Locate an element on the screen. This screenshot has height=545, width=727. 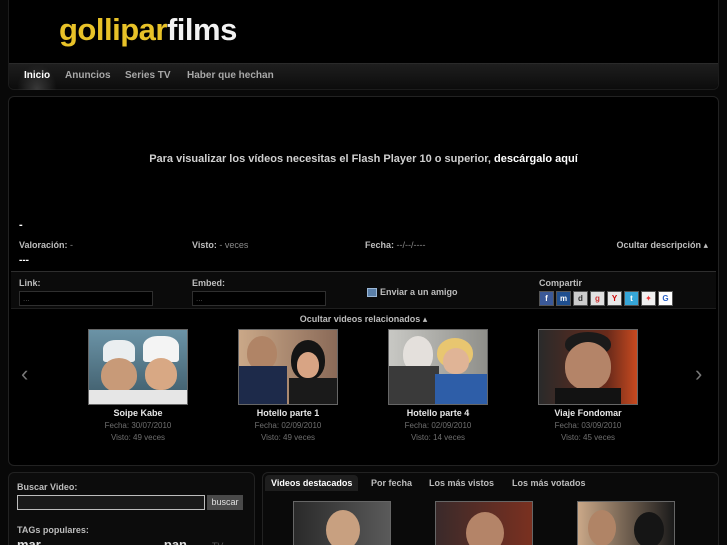
carousel-next-icon: › is located at coordinates (698, 374).